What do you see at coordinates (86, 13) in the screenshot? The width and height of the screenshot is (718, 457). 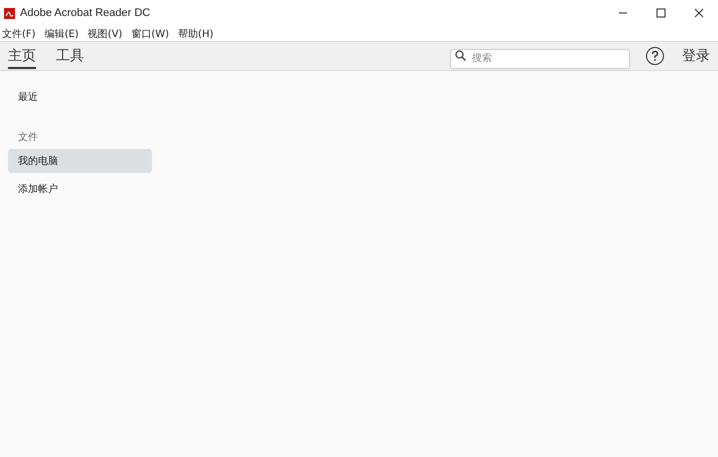 I see `window-title: Adobe Acrobat Reader DC` at bounding box center [86, 13].